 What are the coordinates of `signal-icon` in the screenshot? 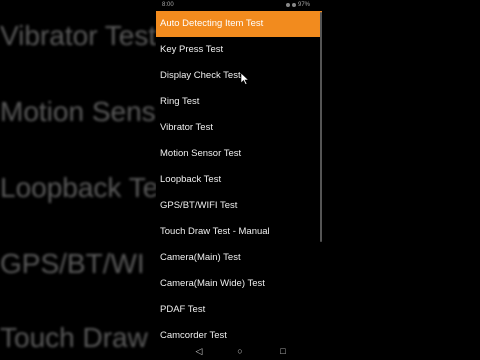 It's located at (293, 5).